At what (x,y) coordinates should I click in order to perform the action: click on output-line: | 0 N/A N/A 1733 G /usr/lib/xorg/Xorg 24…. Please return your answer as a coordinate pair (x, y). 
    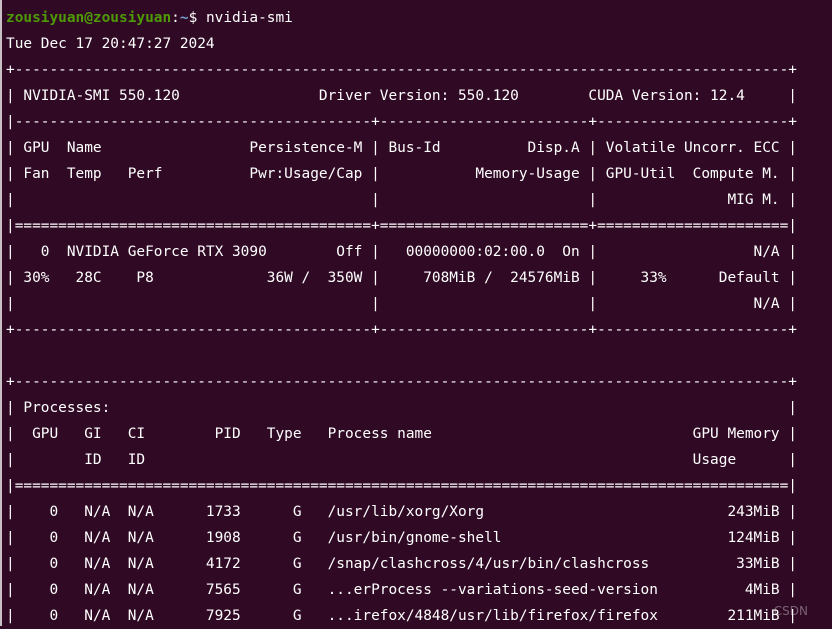
    Looking at the image, I should click on (401, 512).